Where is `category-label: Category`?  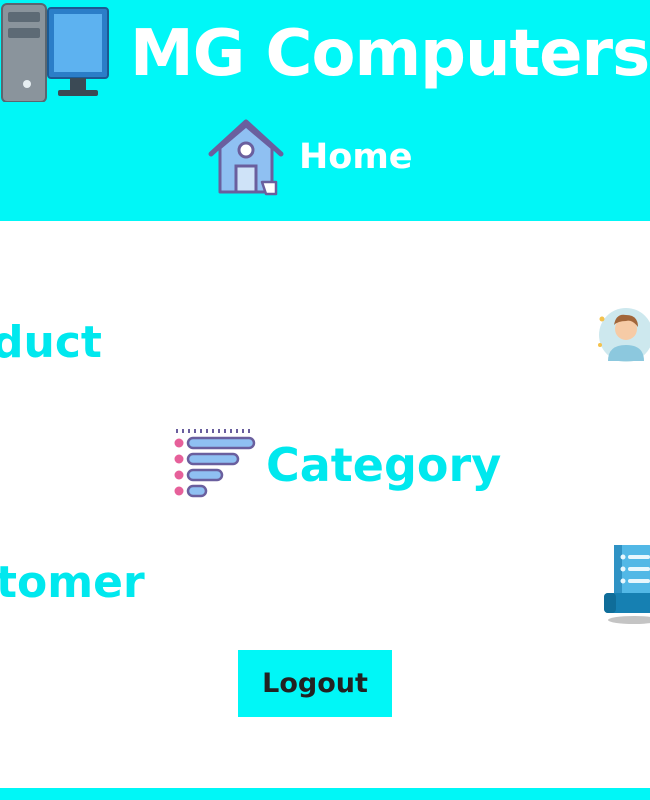
category-label: Category is located at coordinates (384, 465).